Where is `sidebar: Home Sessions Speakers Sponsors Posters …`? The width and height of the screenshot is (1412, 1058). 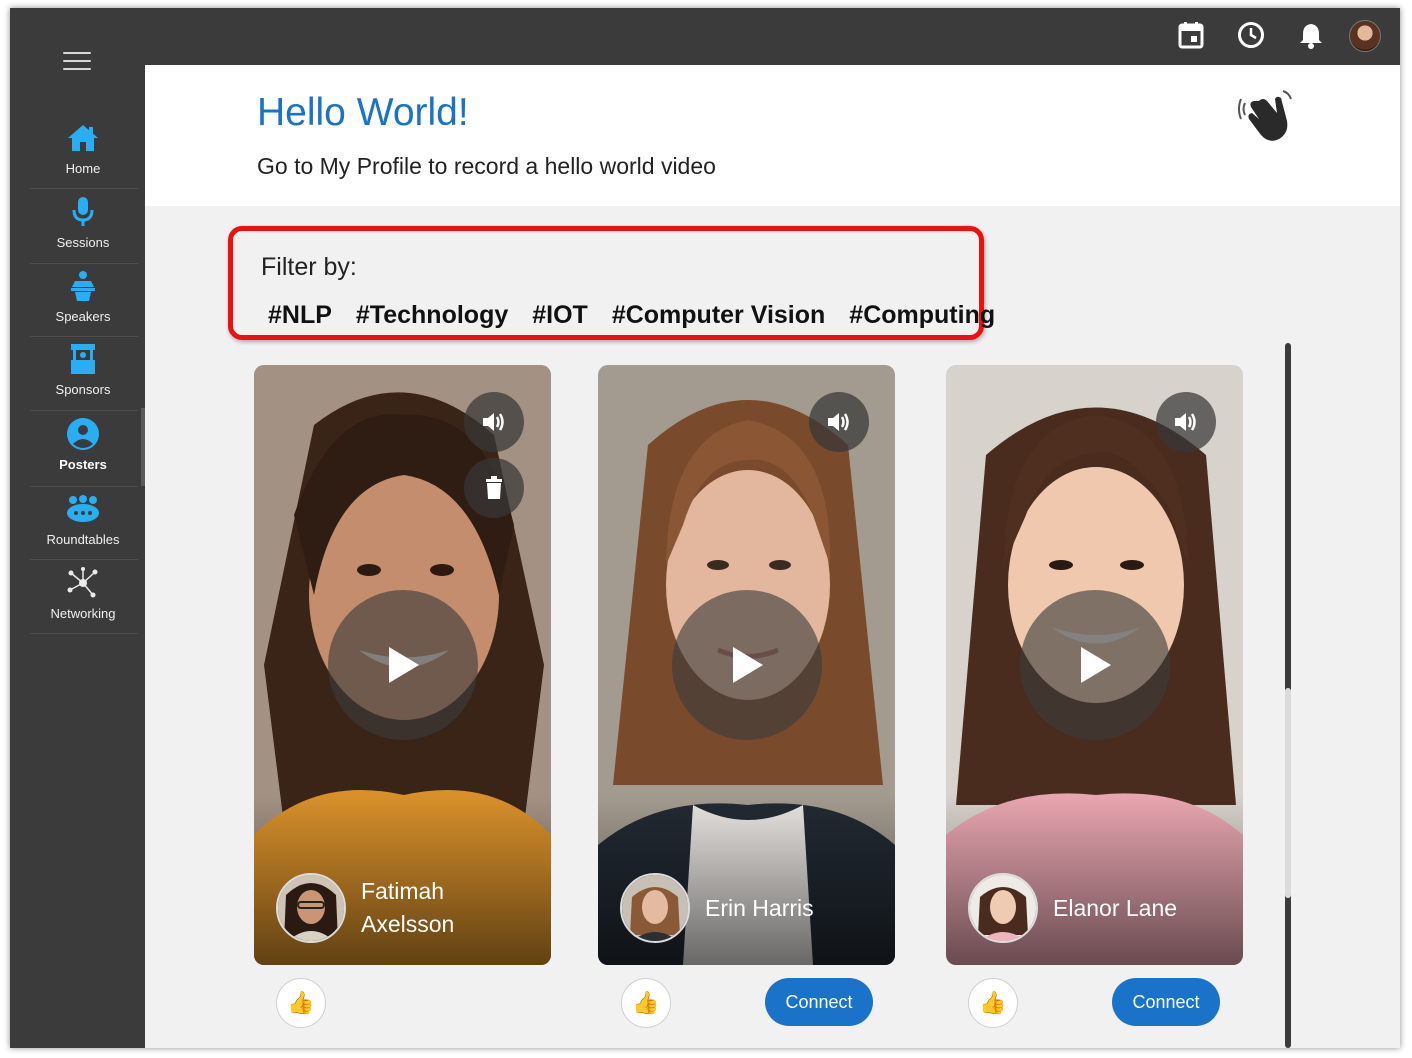
sidebar: Home Sessions Speakers Sponsors Posters … is located at coordinates (77, 528).